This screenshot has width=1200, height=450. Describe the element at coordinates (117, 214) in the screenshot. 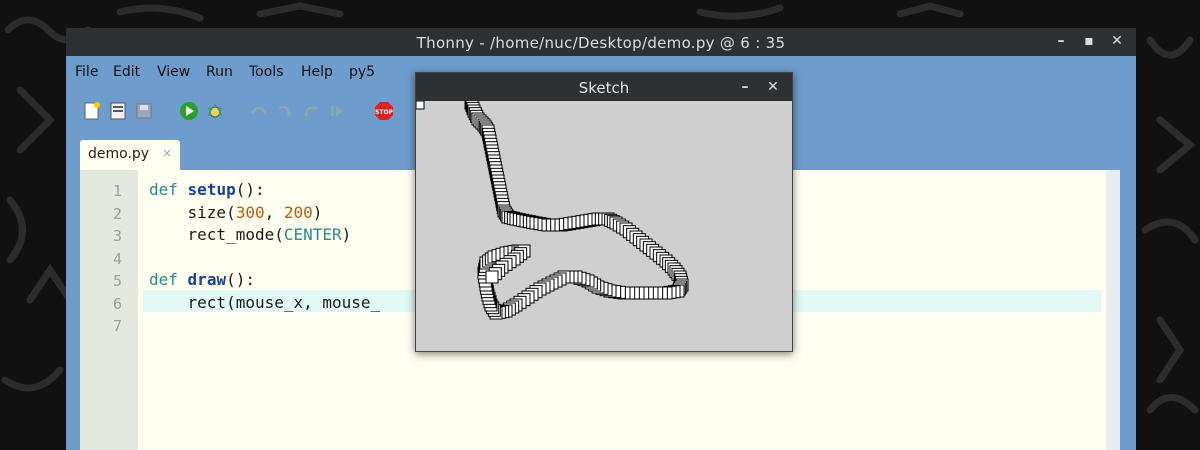

I see `line-number: 2` at that location.